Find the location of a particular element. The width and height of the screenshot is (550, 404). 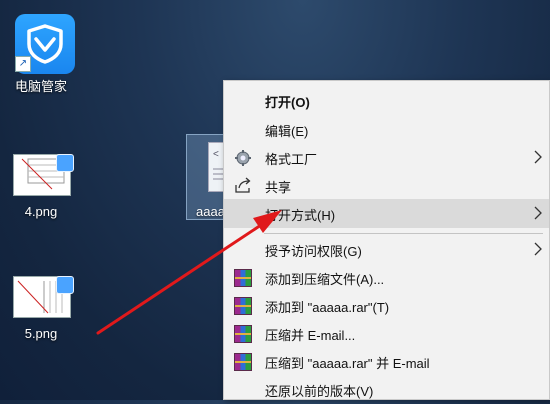

menu-item-open: 打开(O) is located at coordinates (386, 100).